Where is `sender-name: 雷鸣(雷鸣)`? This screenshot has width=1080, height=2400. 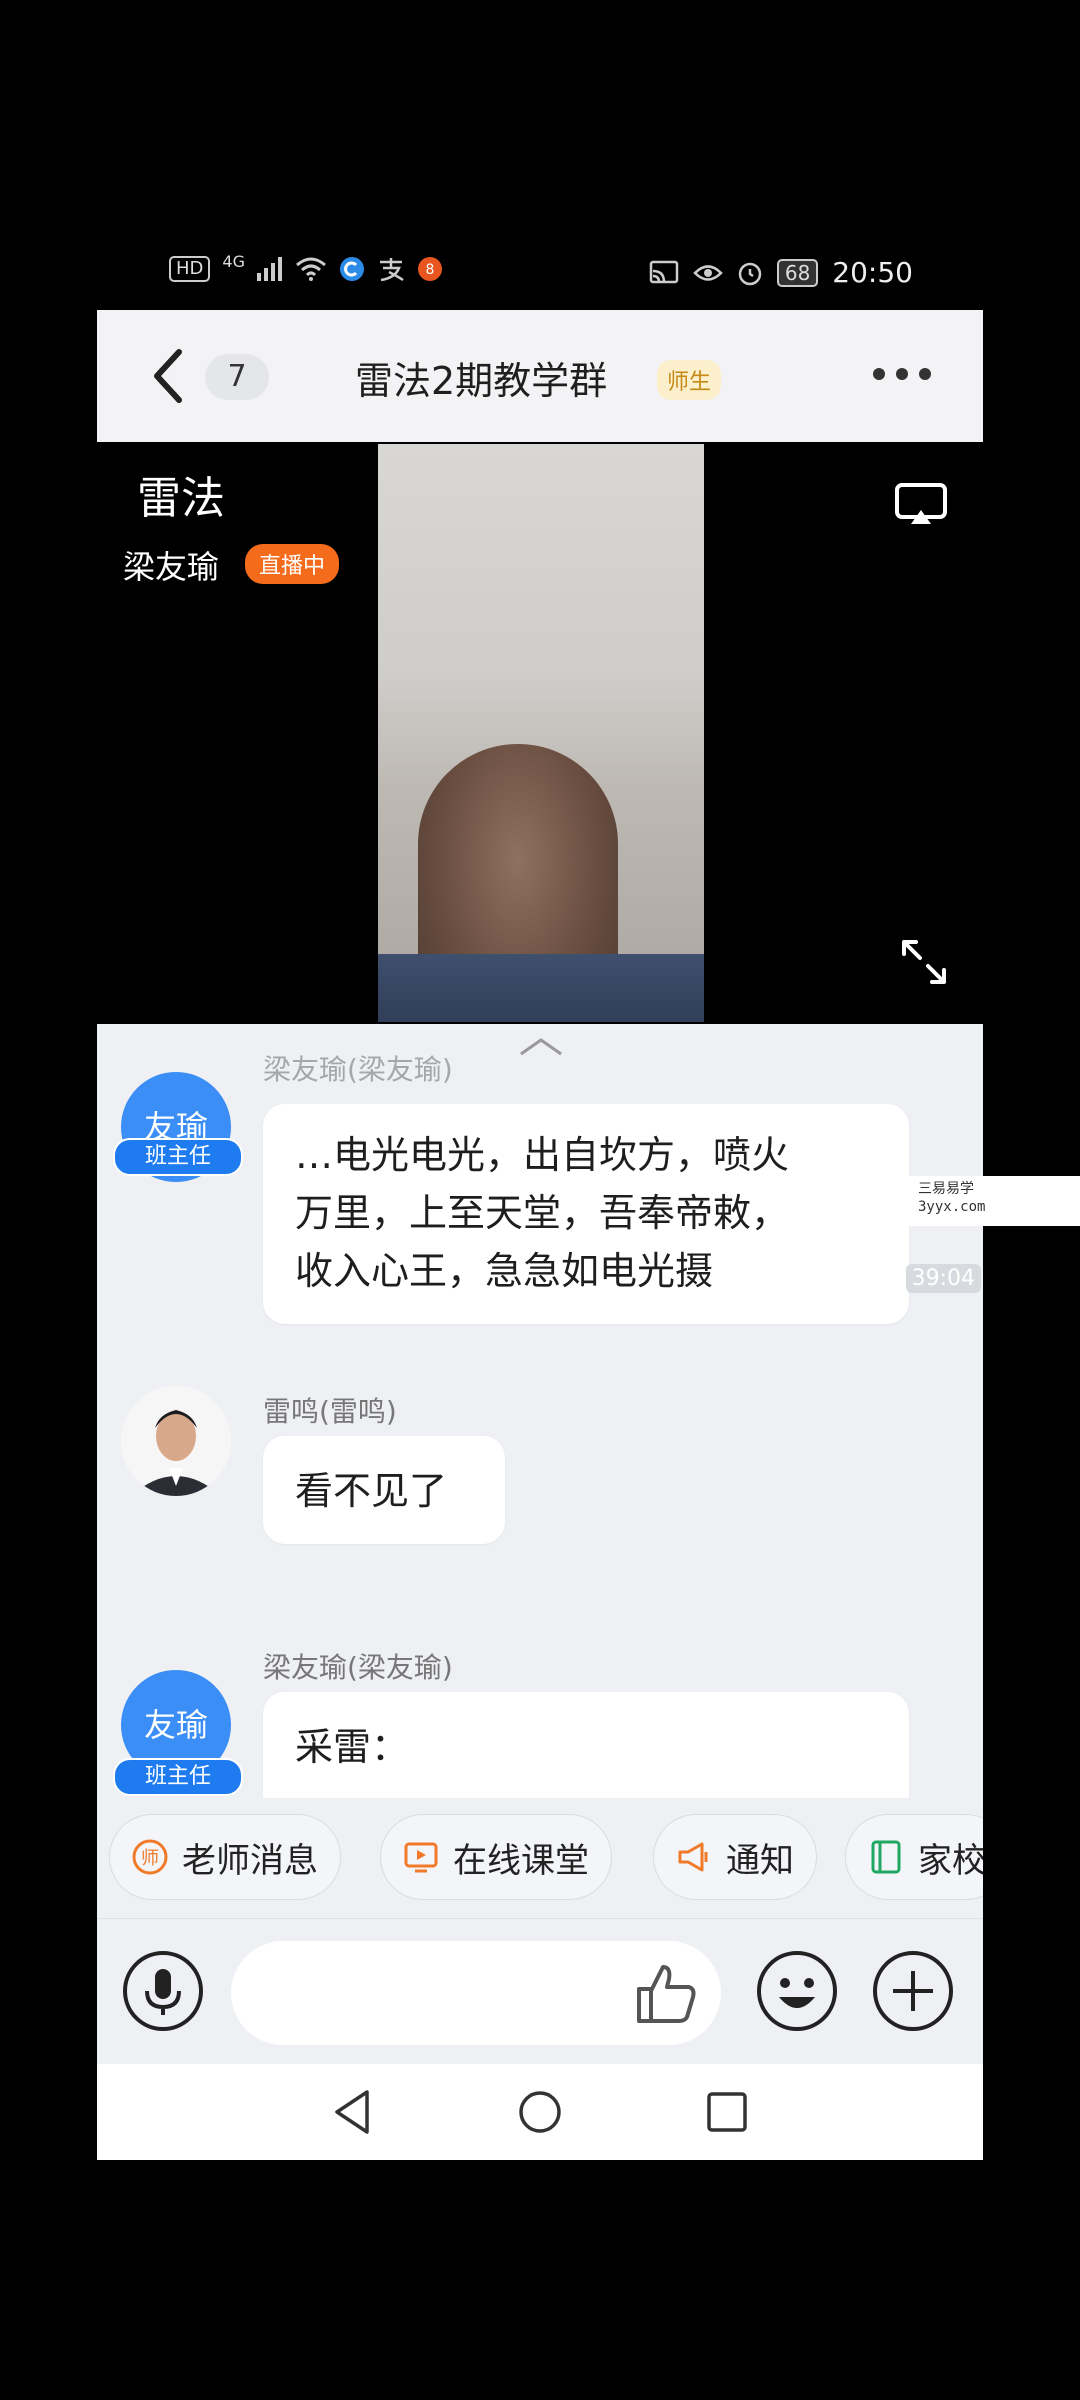 sender-name: 雷鸣(雷鸣) is located at coordinates (330, 1411).